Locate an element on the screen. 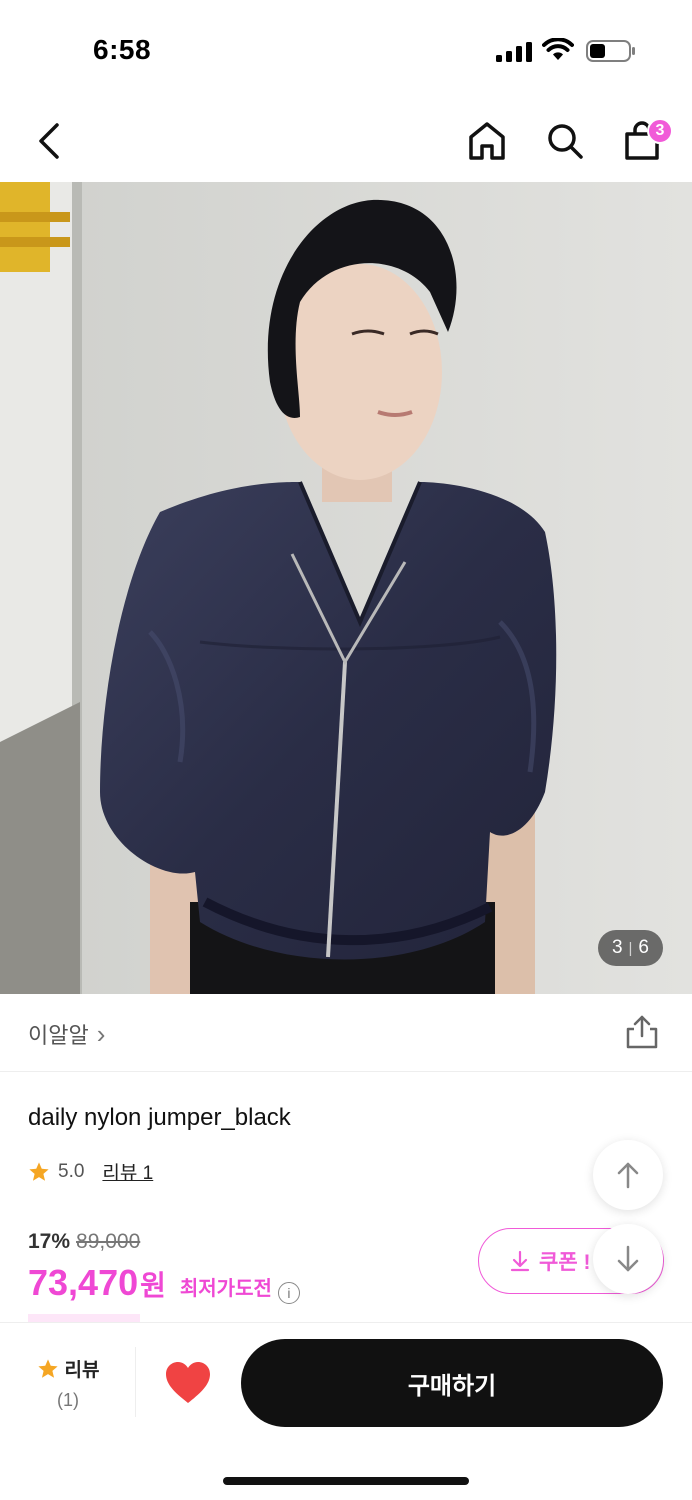 The width and height of the screenshot is (692, 1500). home-indicator is located at coordinates (346, 1481).